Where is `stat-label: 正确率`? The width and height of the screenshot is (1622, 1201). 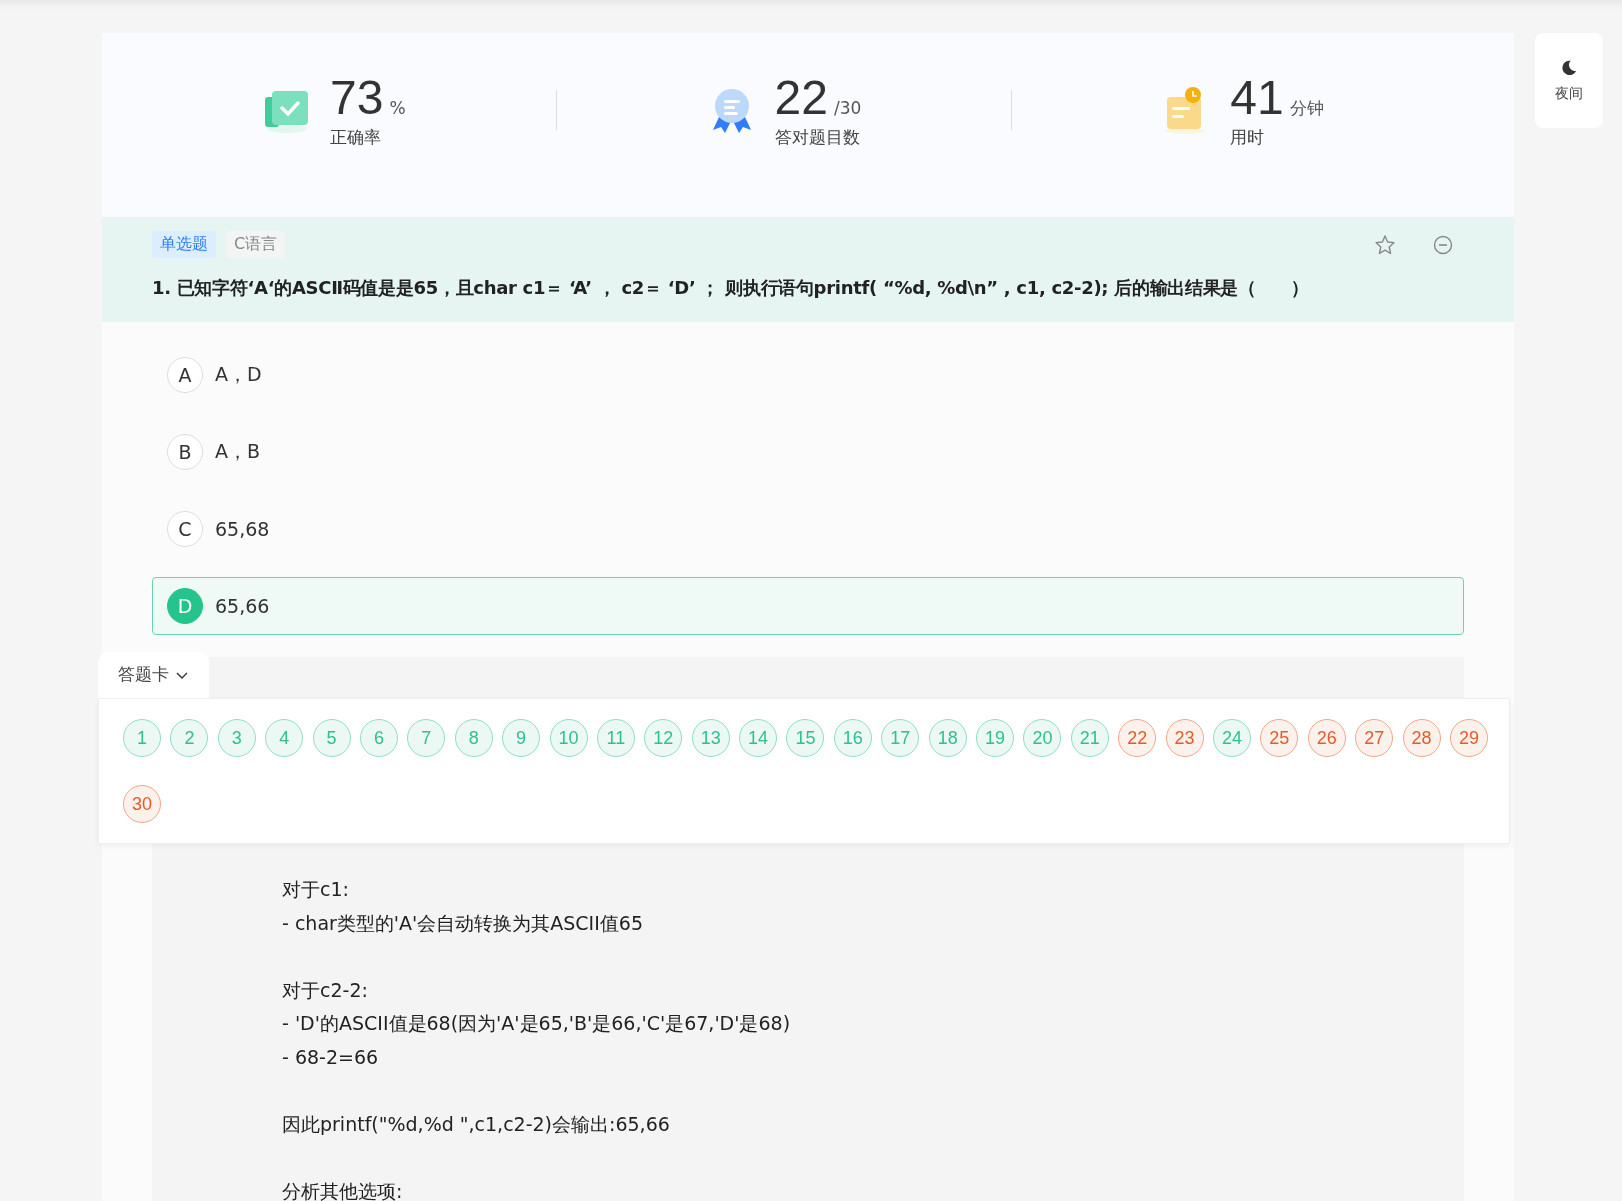 stat-label: 正确率 is located at coordinates (356, 137).